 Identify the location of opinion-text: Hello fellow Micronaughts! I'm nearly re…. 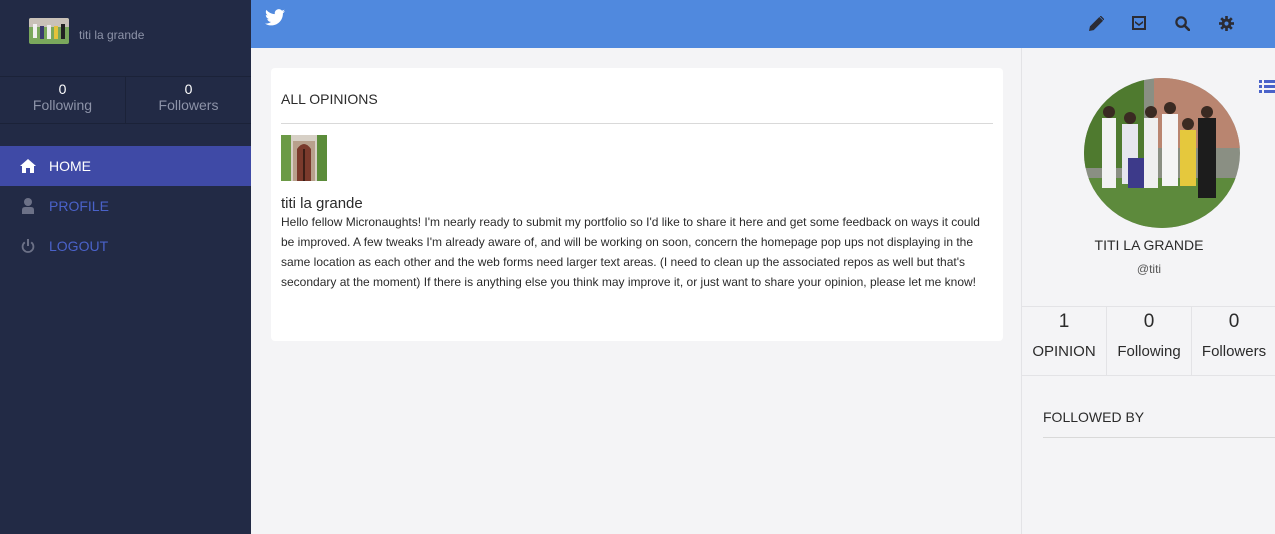
(630, 252).